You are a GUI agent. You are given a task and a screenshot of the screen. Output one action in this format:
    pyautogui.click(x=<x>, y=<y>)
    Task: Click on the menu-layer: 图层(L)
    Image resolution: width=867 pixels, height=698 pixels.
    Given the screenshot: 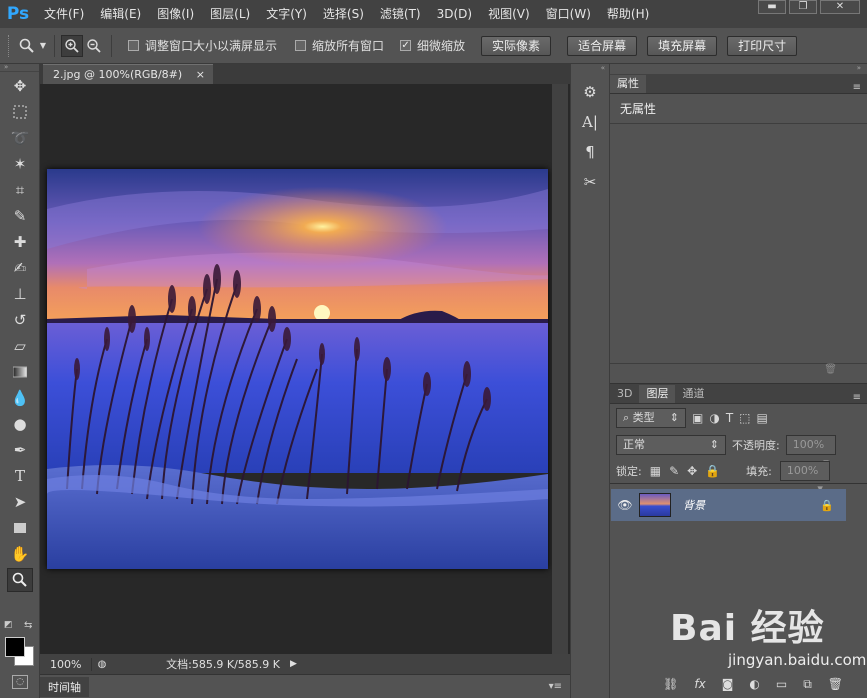 What is the action you would take?
    pyautogui.click(x=230, y=14)
    